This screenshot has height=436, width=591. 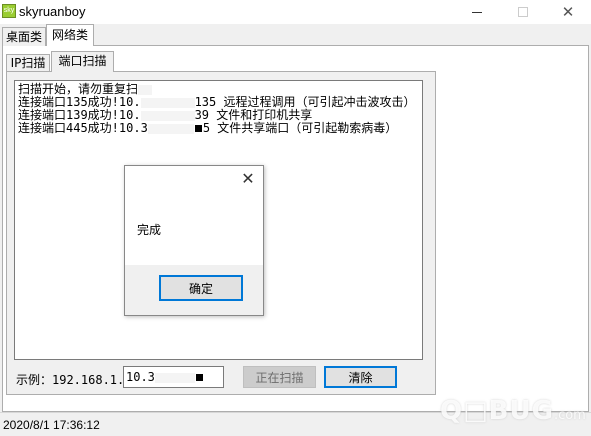 I want to click on watermark: Q□BUG.com, so click(x=513, y=411).